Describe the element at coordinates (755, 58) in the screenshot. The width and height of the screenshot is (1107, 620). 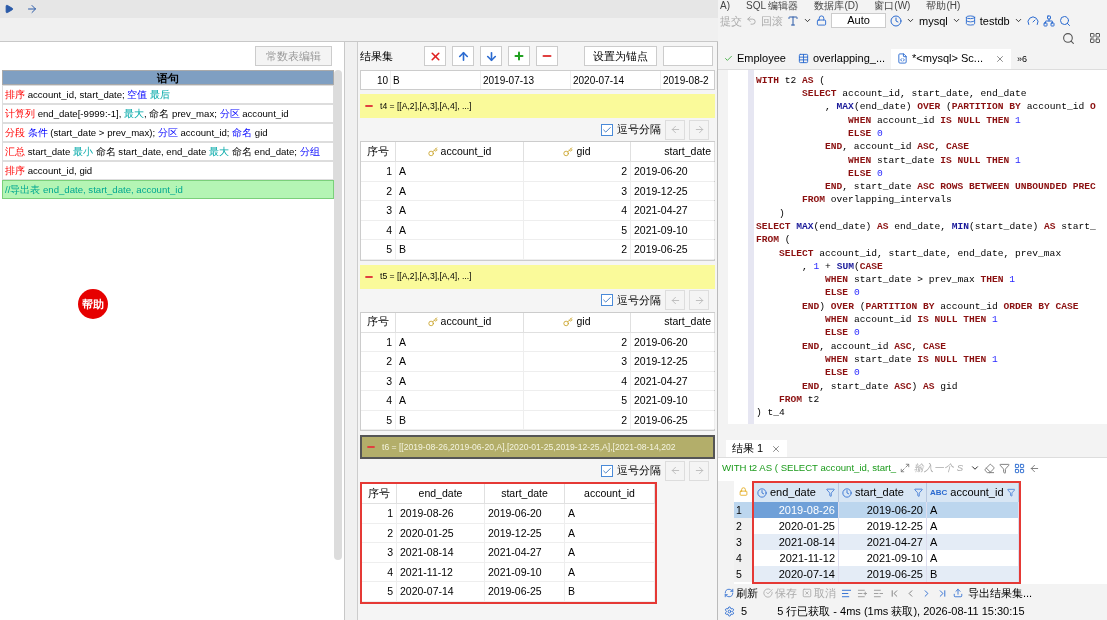
I see `editor-tab: Employee` at that location.